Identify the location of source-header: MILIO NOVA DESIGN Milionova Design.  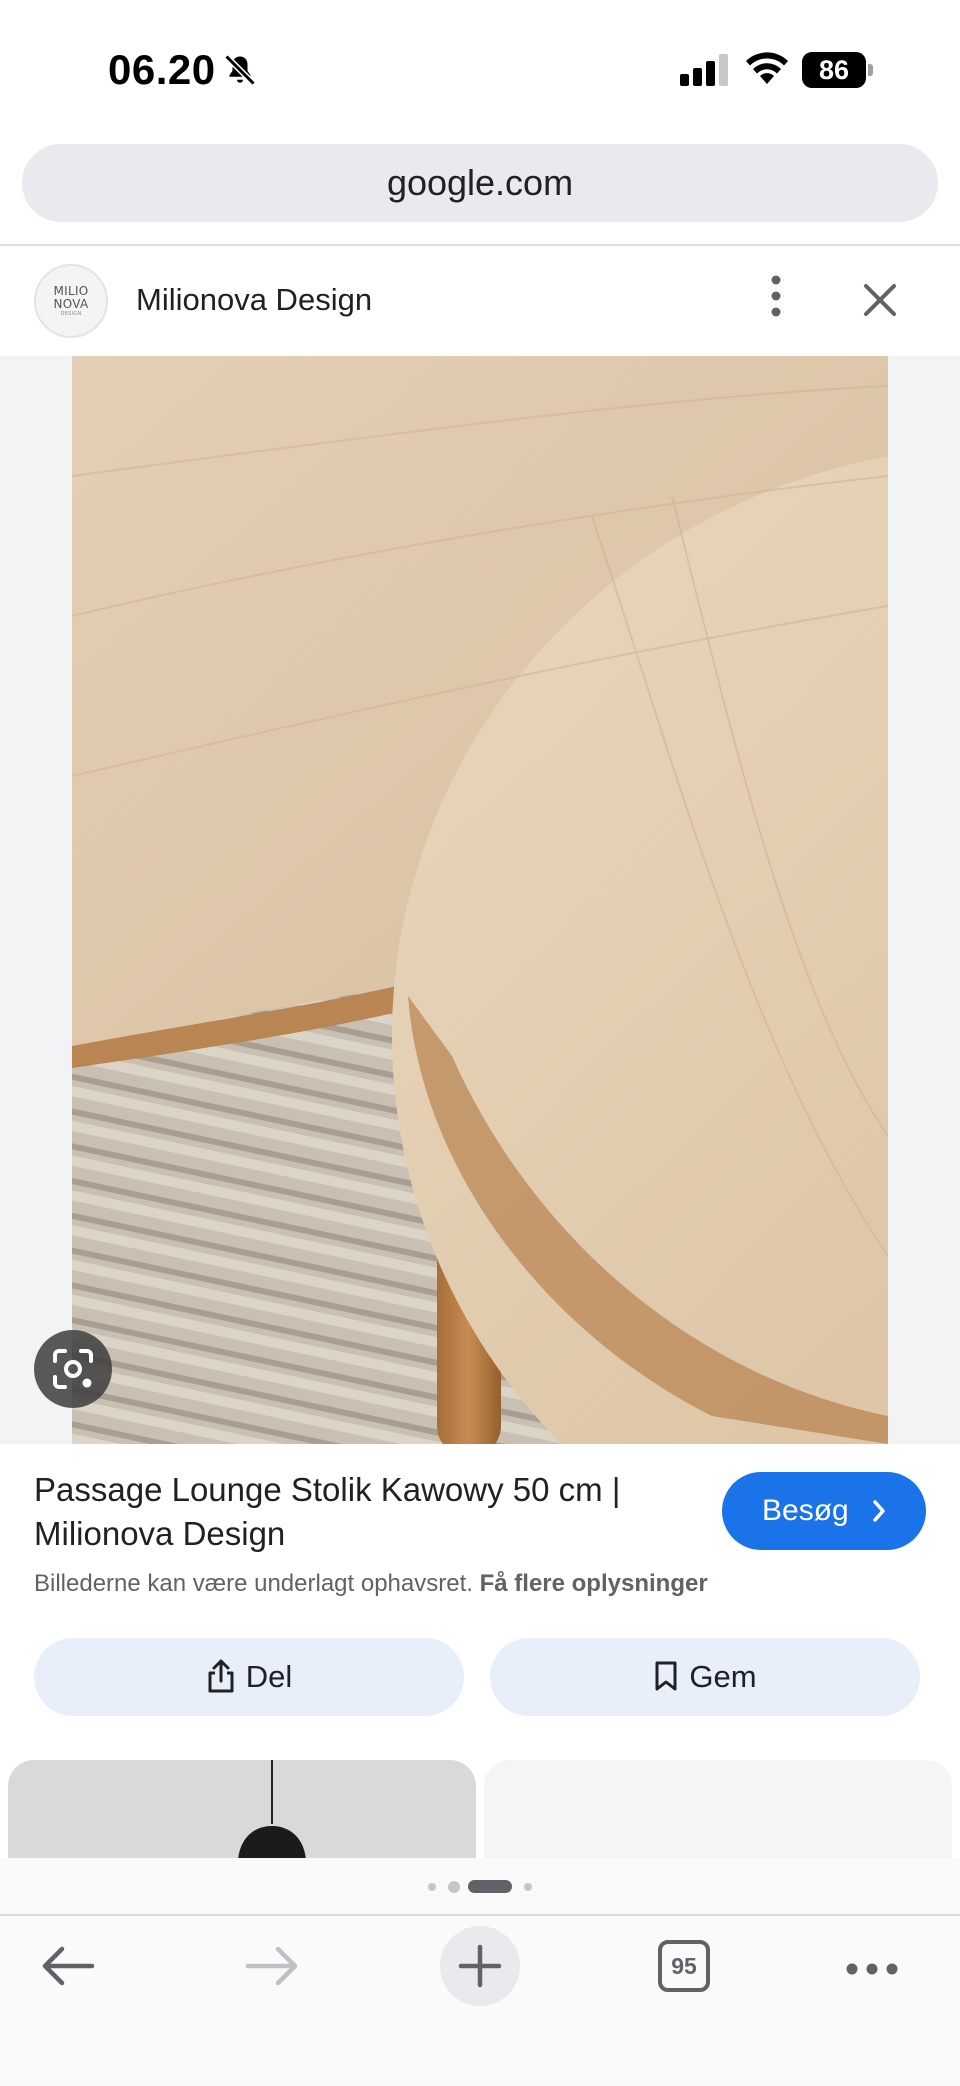
(480, 301).